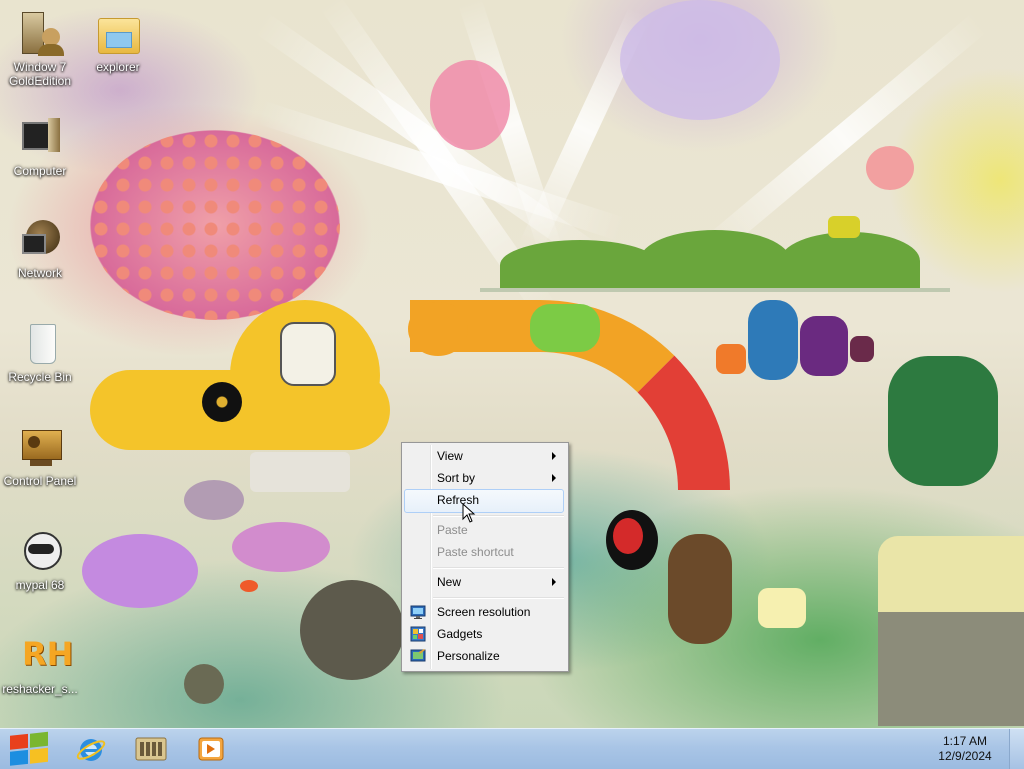  What do you see at coordinates (40, 67) in the screenshot?
I see `icon-label: Window 7` at bounding box center [40, 67].